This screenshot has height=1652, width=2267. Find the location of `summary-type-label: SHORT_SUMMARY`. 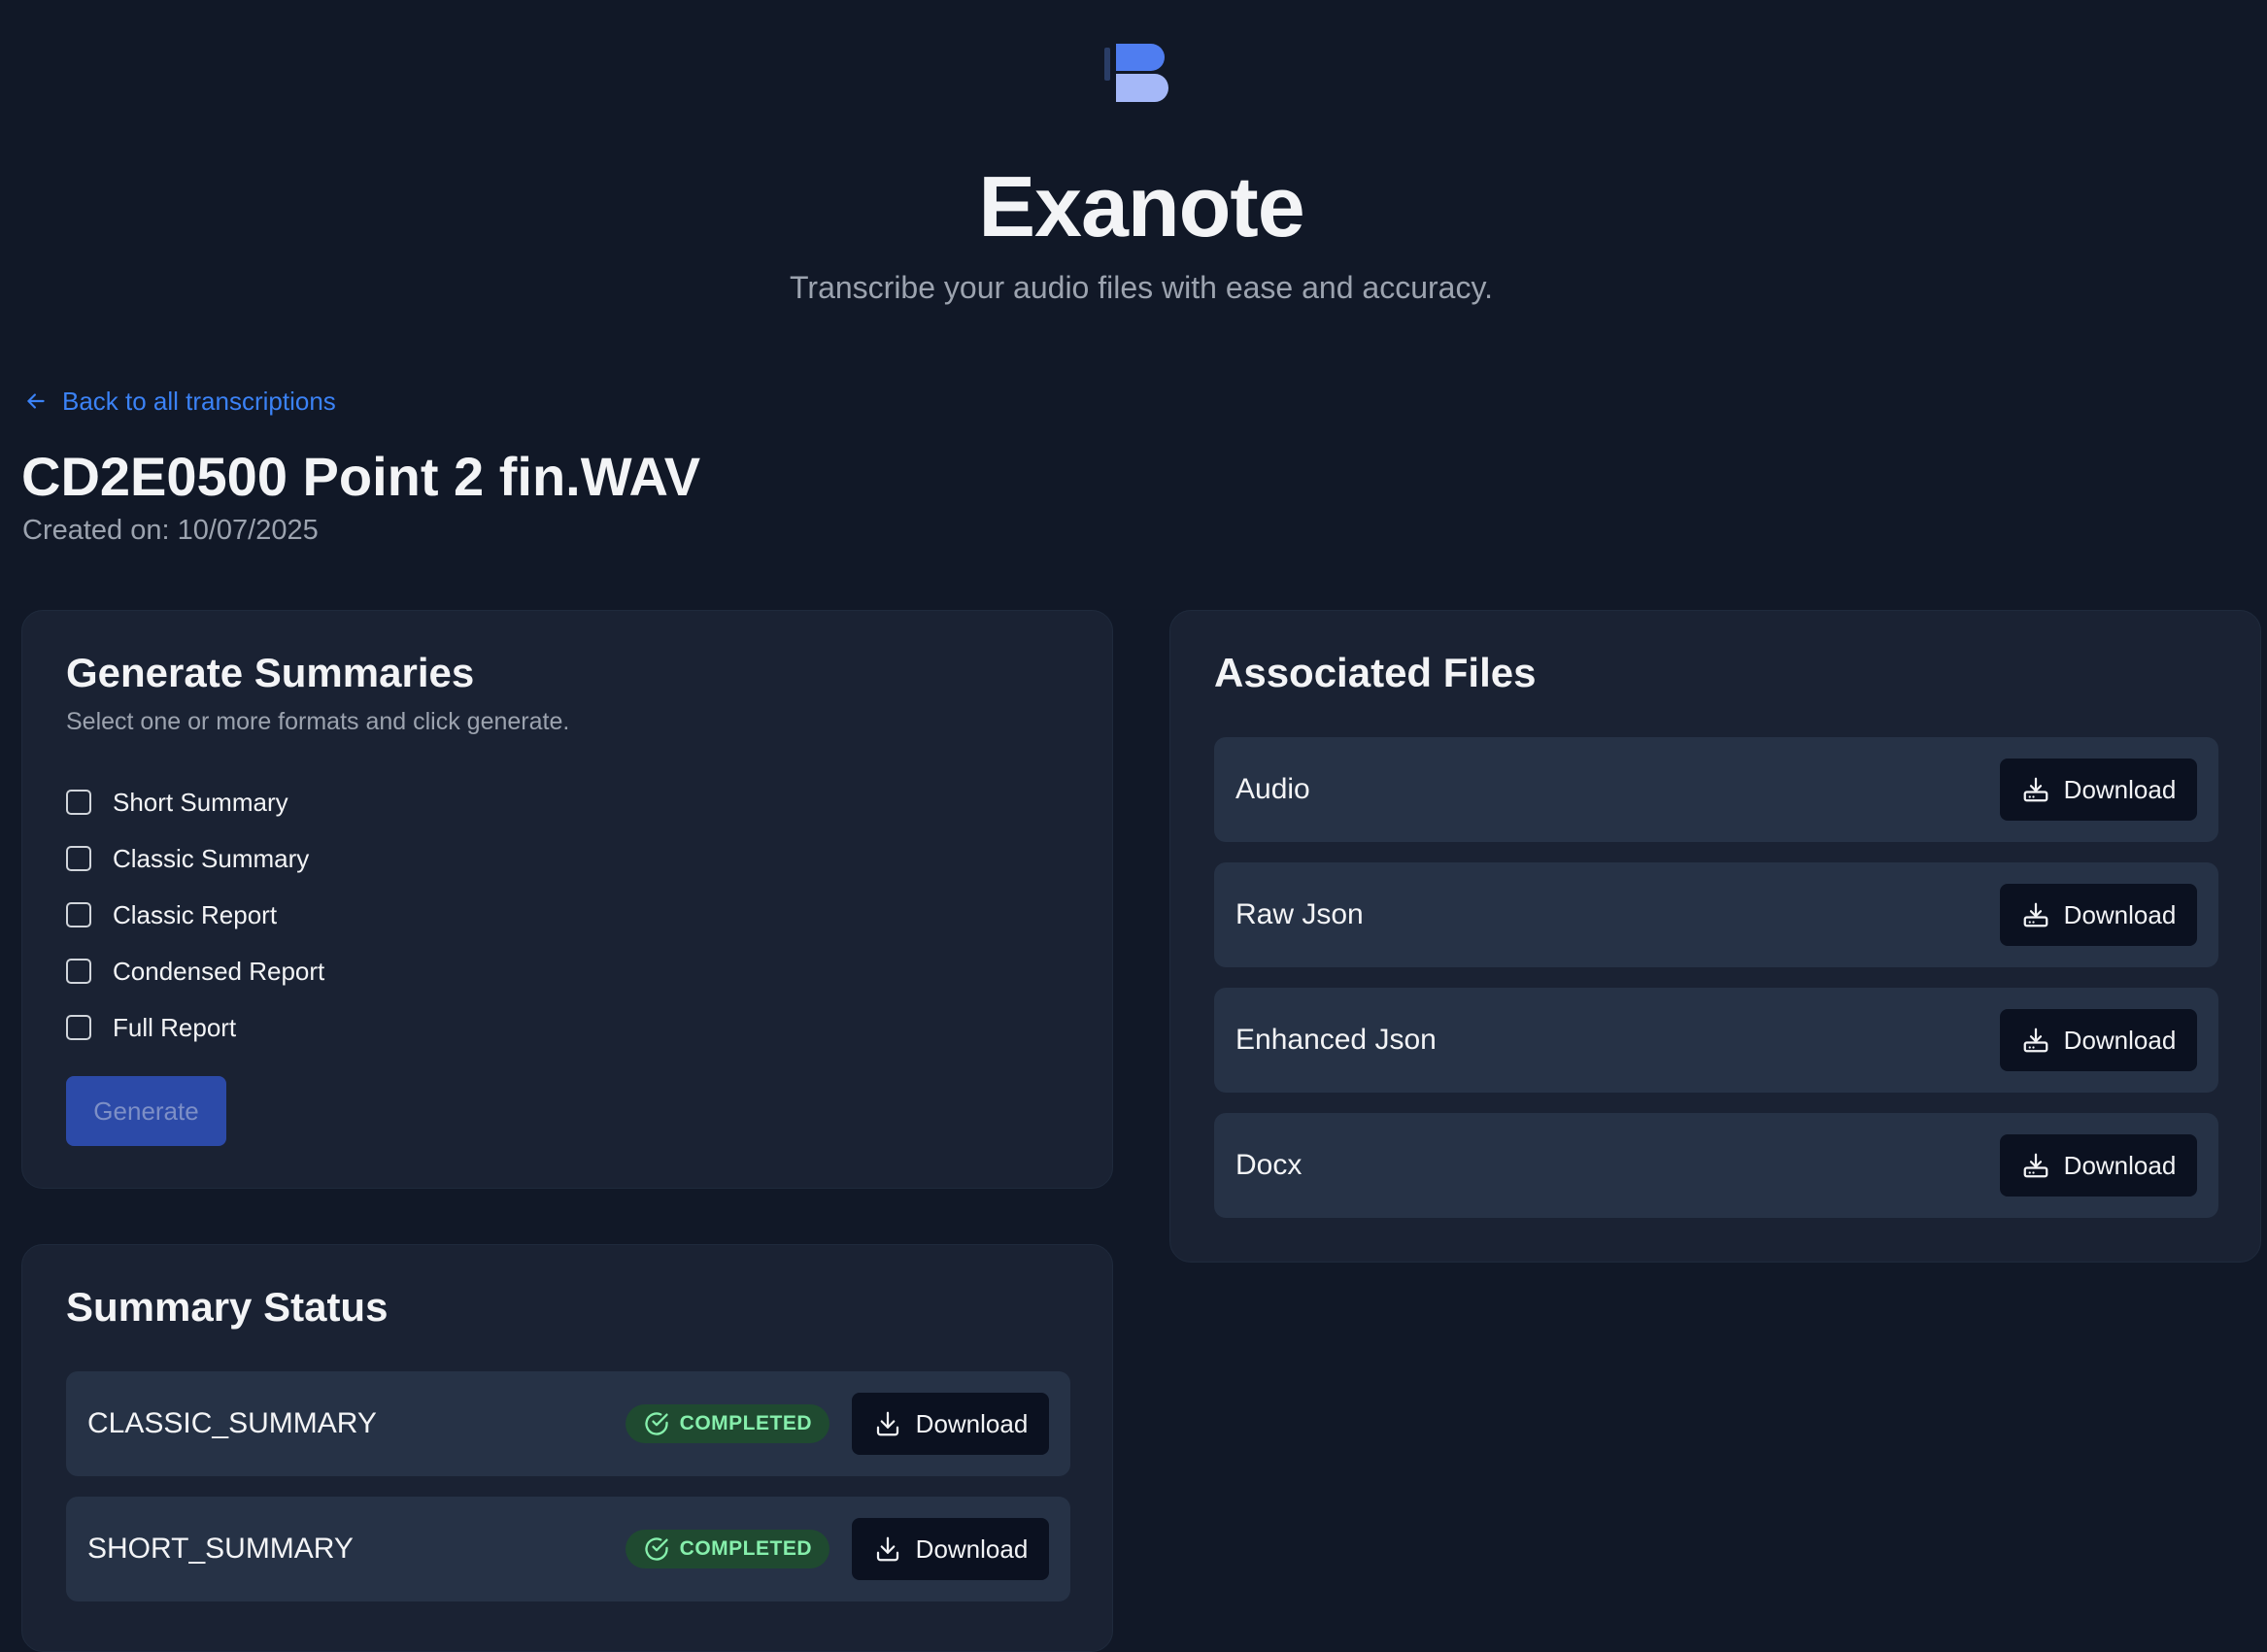

summary-type-label: SHORT_SUMMARY is located at coordinates (220, 1549).